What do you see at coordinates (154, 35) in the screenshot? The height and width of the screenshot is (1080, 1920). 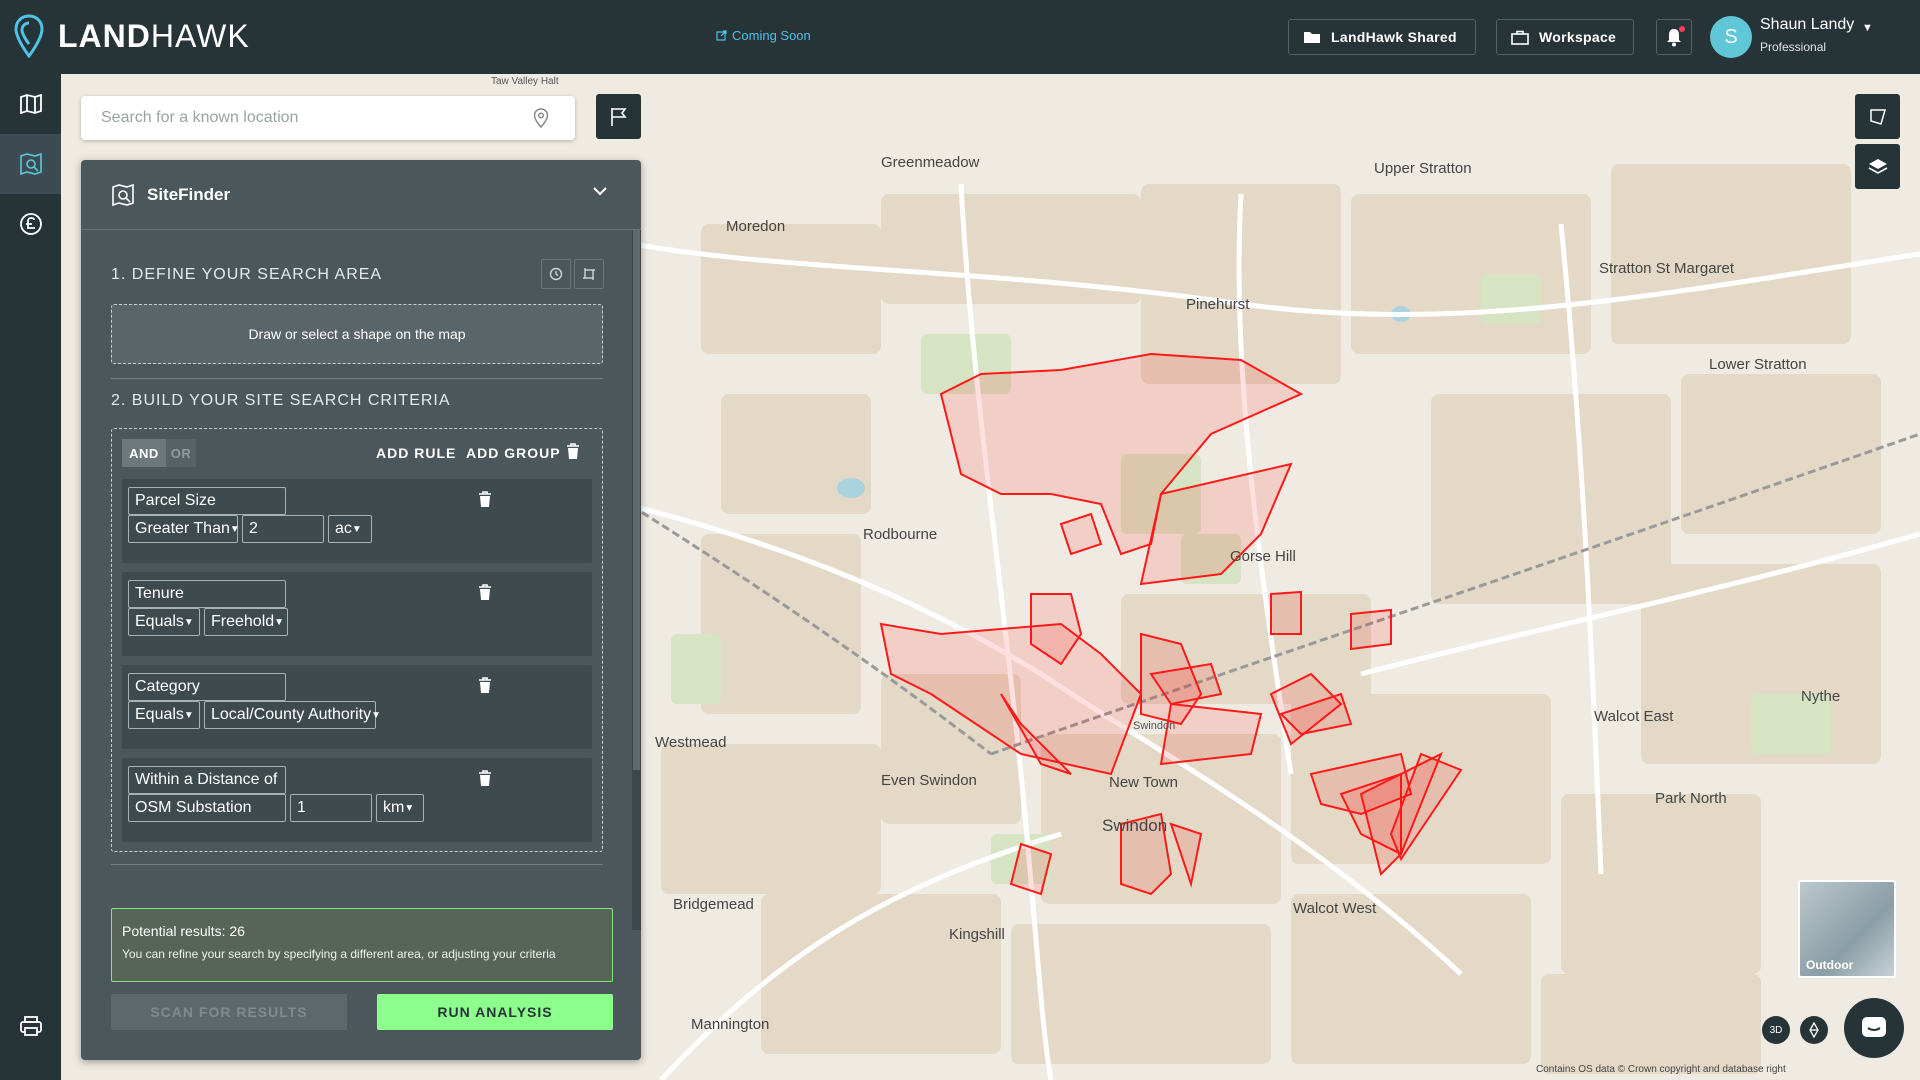 I see `logo-text: LANDHAWK` at bounding box center [154, 35].